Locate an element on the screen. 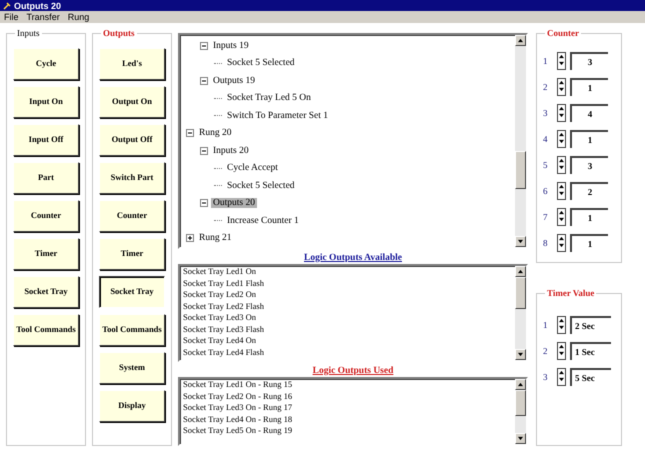 This screenshot has height=450, width=645. available-list: Socket Tray Led1 On Socket Tray Led1 Flash Socket Tray Led2 On Socket Tray Led2 Flash Socket Tray Led3 On Socket Tray Led3 Flash Socket Tray Led4 On Socket Tray Led4 Flash is located at coordinates (353, 313).